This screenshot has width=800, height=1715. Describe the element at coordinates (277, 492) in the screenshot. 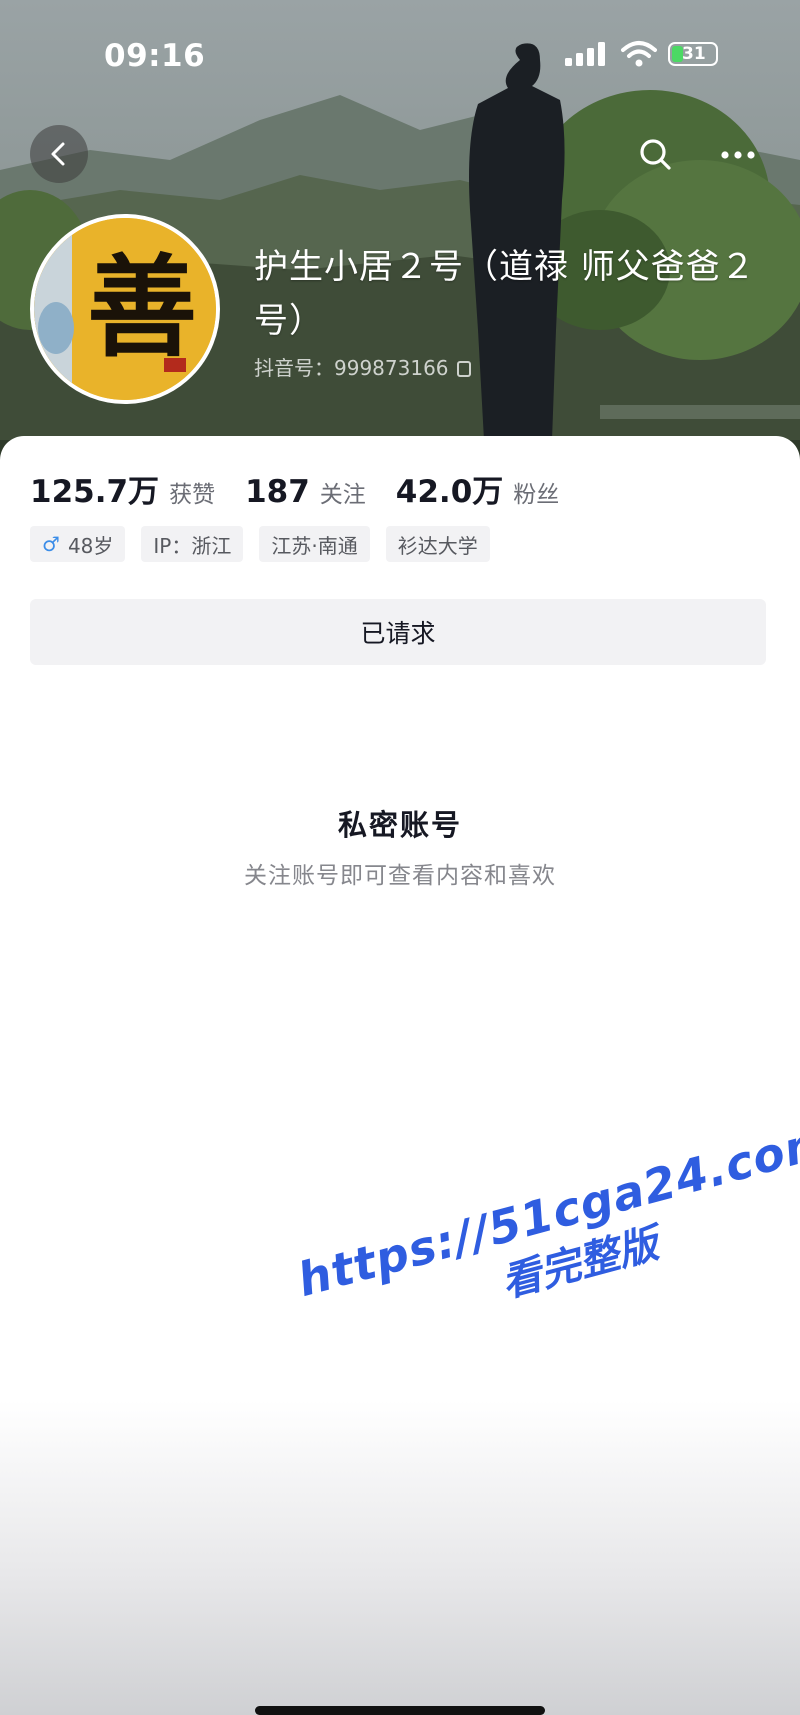

I see `stat-following-number: 187` at that location.